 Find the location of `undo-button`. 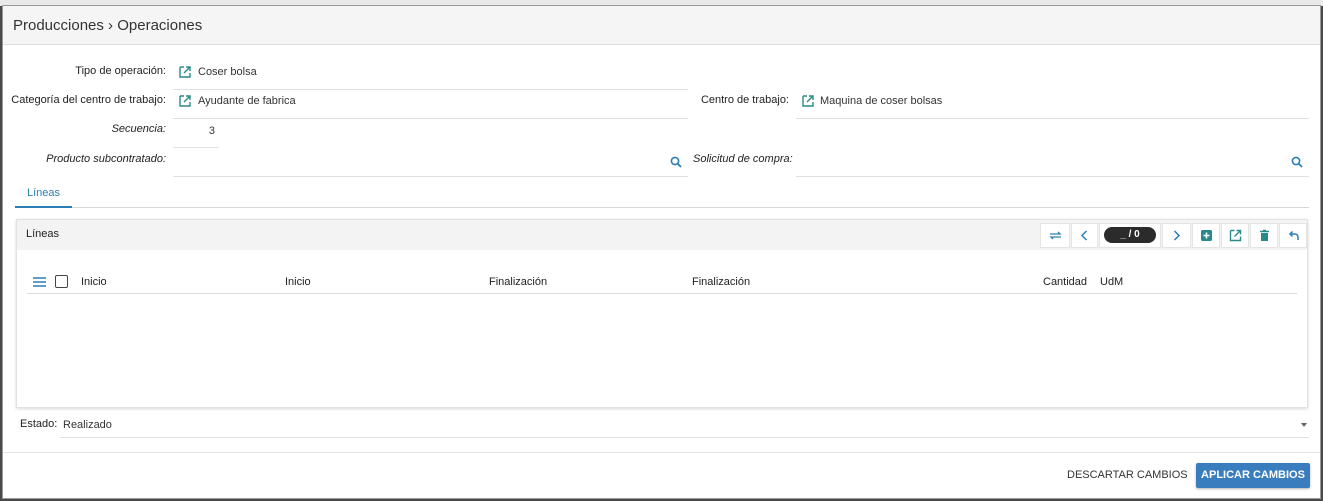

undo-button is located at coordinates (1293, 235).